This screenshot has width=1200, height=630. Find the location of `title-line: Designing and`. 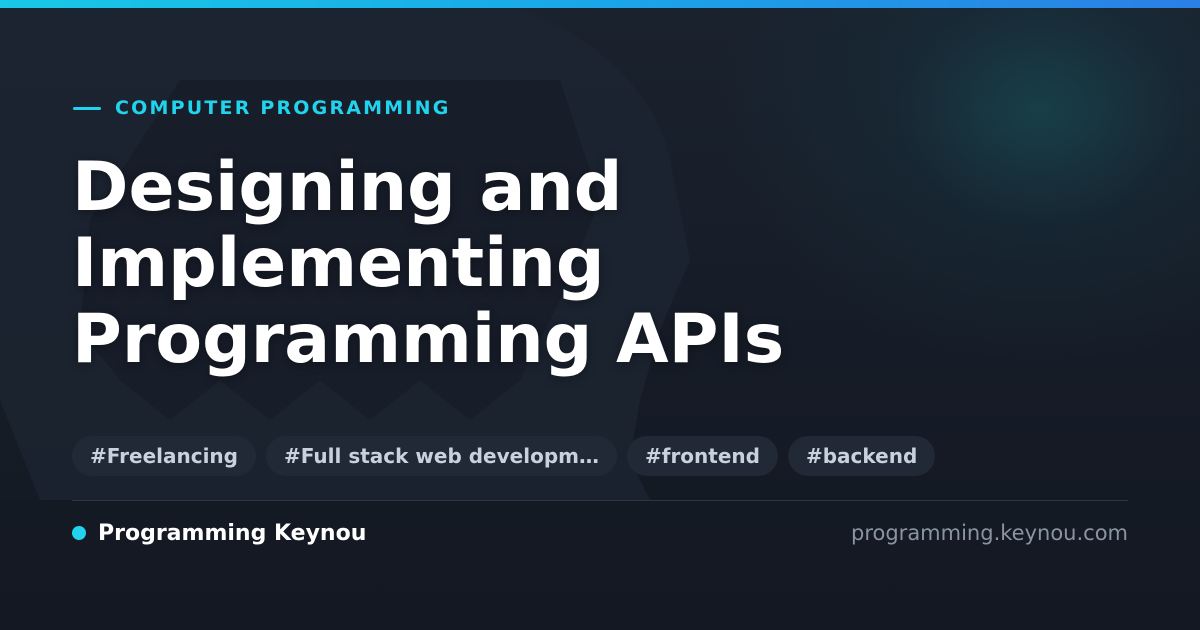

title-line: Designing and is located at coordinates (347, 187).